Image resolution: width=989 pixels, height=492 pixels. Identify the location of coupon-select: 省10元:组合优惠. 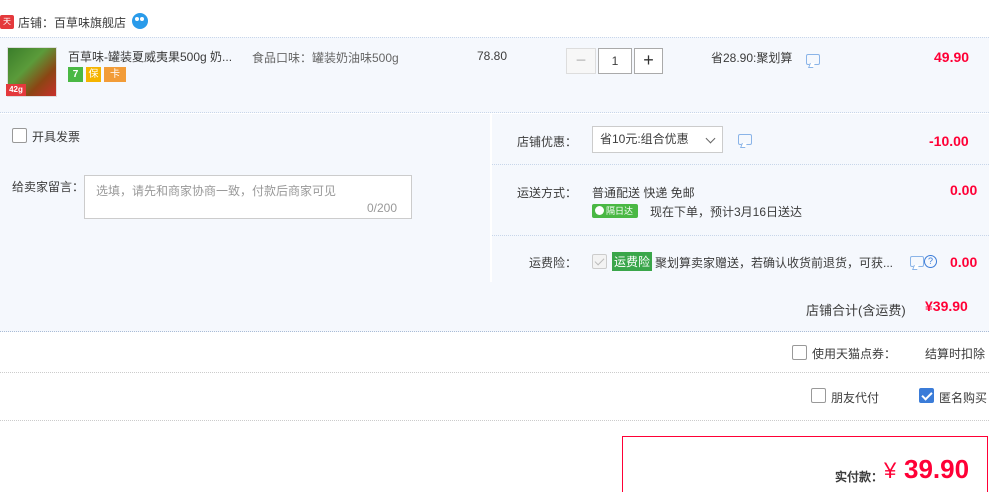
(657, 139).